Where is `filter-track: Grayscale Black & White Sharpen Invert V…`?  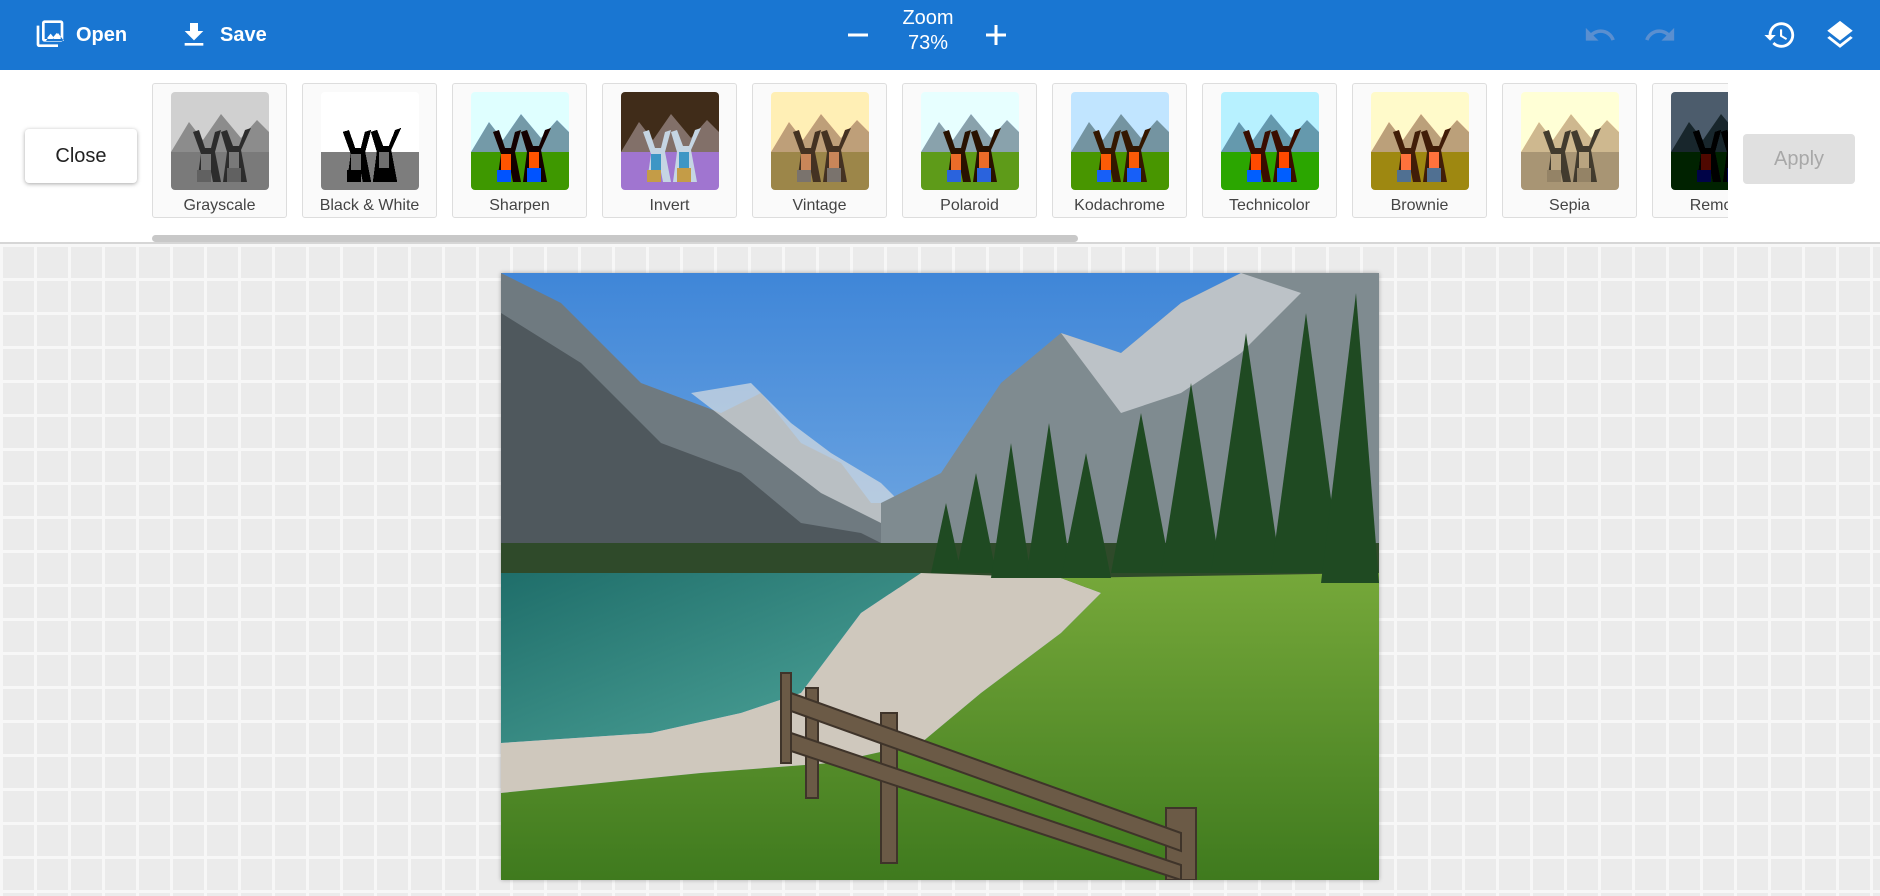 filter-track: Grayscale Black & White Sharpen Invert V… is located at coordinates (940, 150).